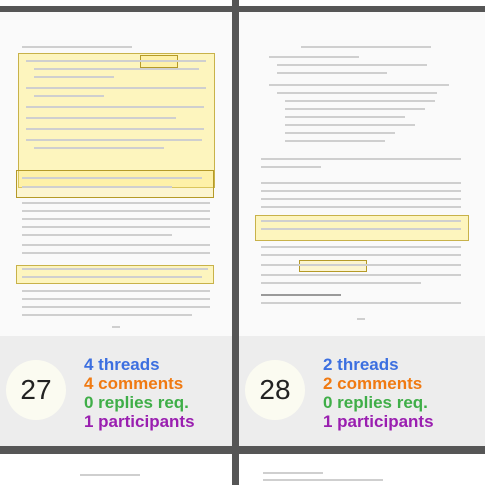  I want to click on page-number: 27, so click(36, 389).